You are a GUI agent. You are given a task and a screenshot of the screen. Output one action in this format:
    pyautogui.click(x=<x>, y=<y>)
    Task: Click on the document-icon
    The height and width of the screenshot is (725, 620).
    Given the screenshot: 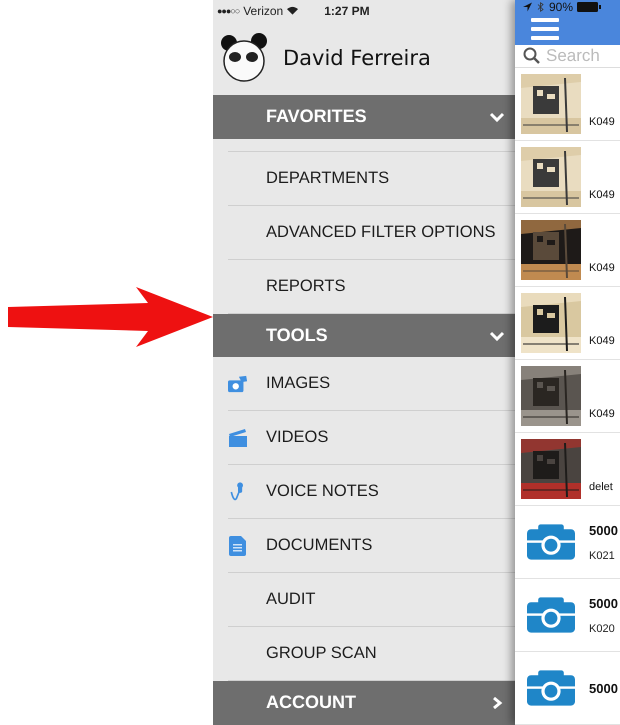 What is the action you would take?
    pyautogui.click(x=238, y=546)
    